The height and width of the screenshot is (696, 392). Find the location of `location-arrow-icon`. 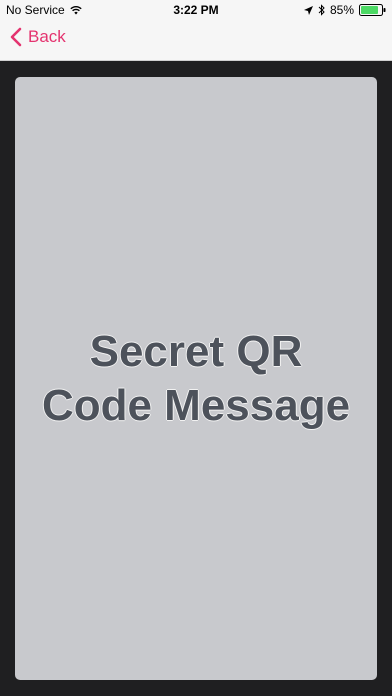

location-arrow-icon is located at coordinates (308, 10).